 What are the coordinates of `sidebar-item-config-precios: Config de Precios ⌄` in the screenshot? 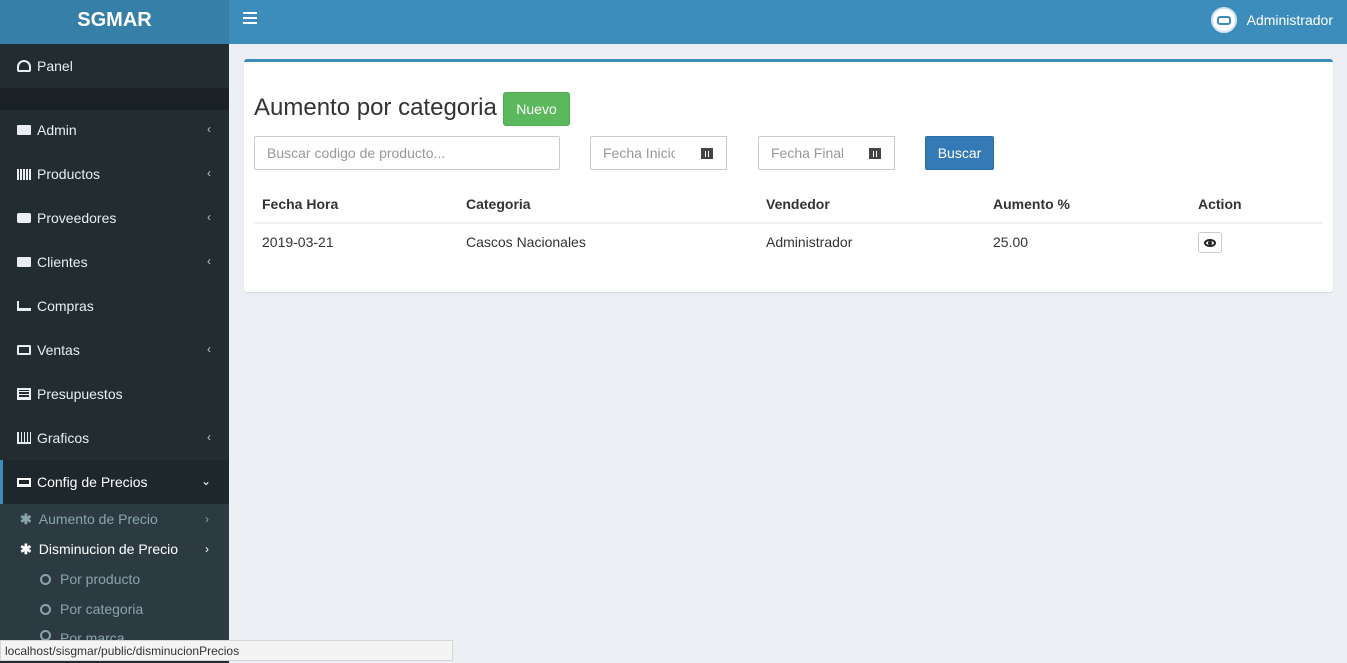 It's located at (114, 482).